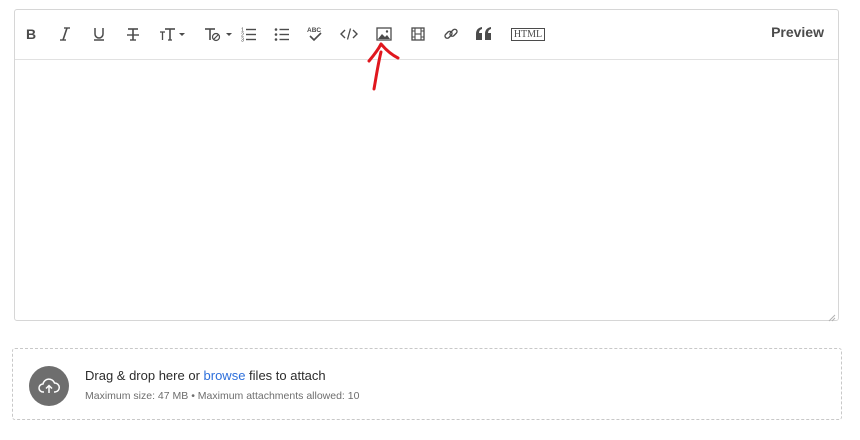  I want to click on italic-button, so click(65, 34).